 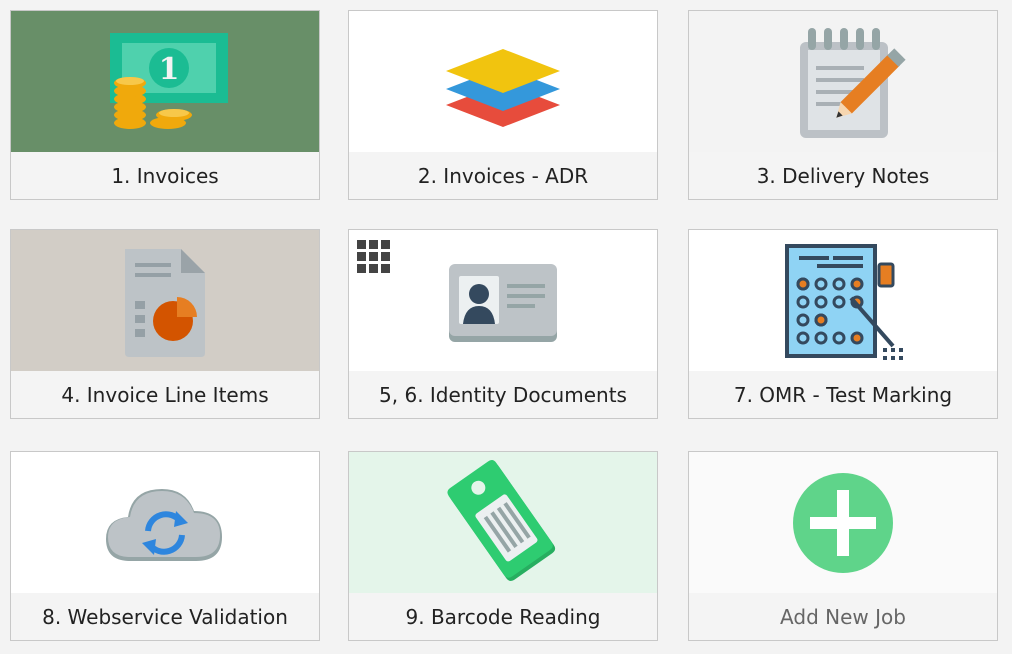 I want to click on cloud-sync-icon, so click(x=164, y=524).